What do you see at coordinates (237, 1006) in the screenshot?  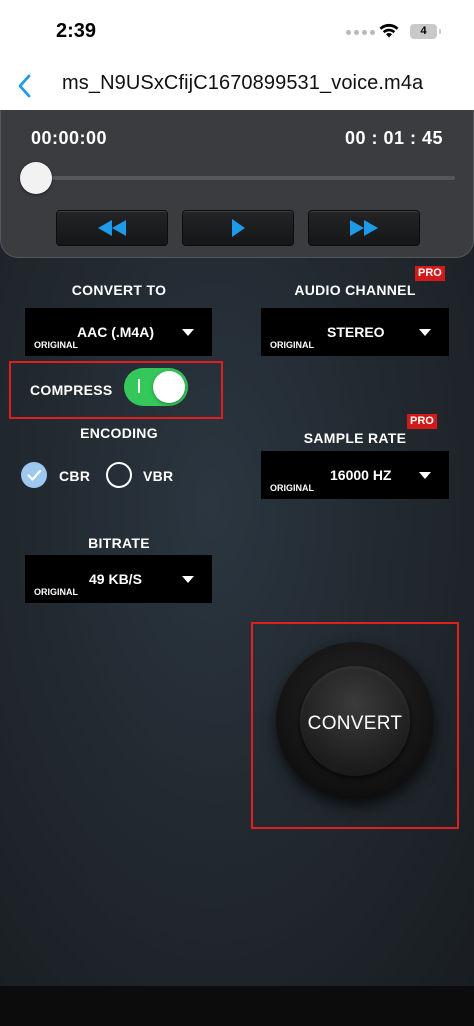 I see `bottom-bar` at bounding box center [237, 1006].